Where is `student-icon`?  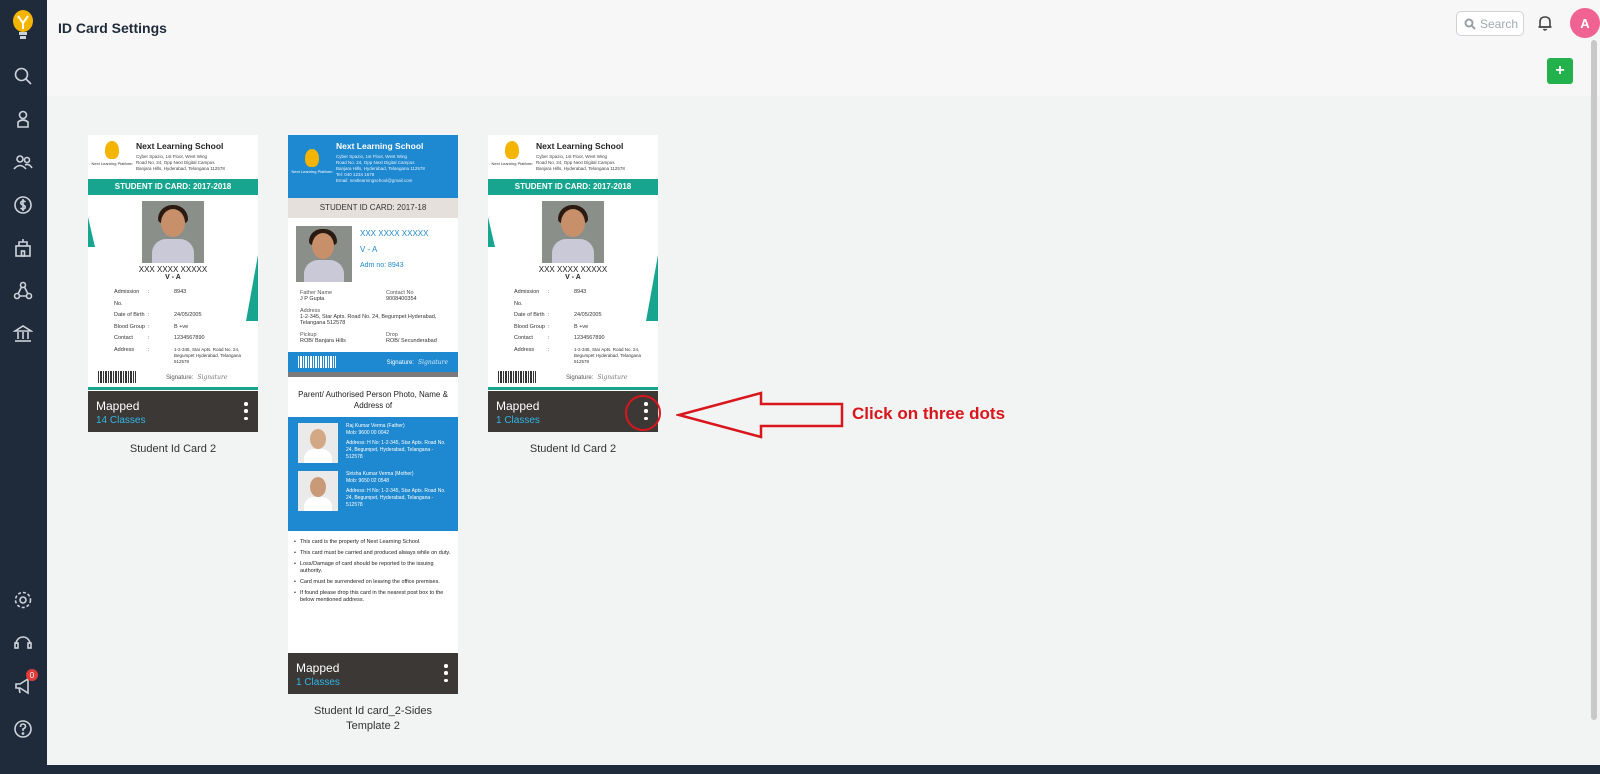
student-icon is located at coordinates (23, 119).